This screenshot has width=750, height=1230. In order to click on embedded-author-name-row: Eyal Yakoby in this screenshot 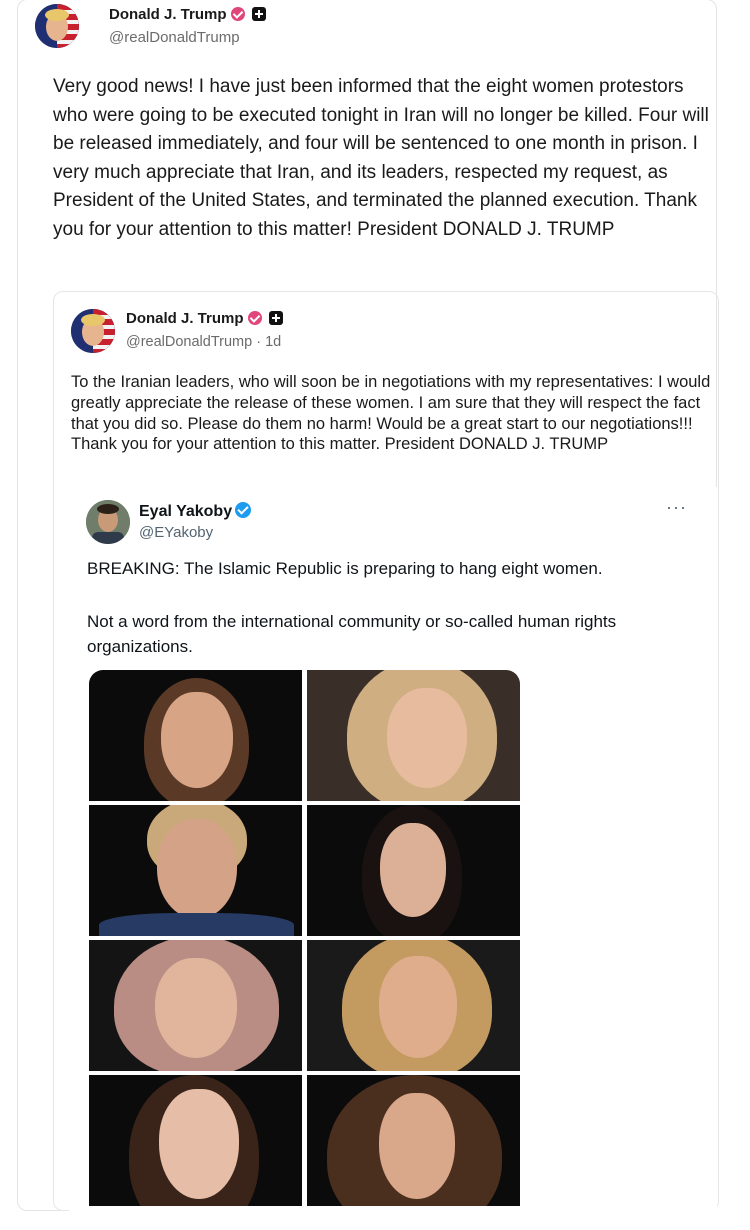, I will do `click(195, 511)`.